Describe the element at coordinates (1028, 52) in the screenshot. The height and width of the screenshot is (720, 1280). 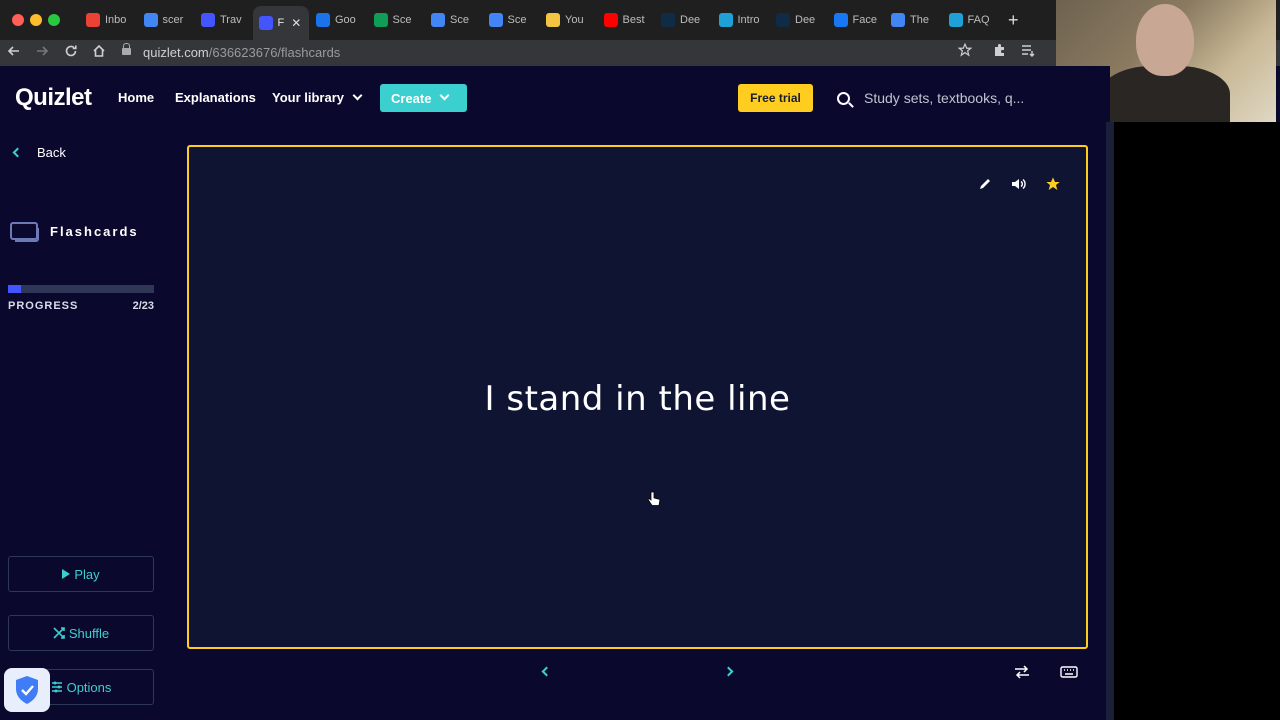
I see `reading-list-icon` at that location.